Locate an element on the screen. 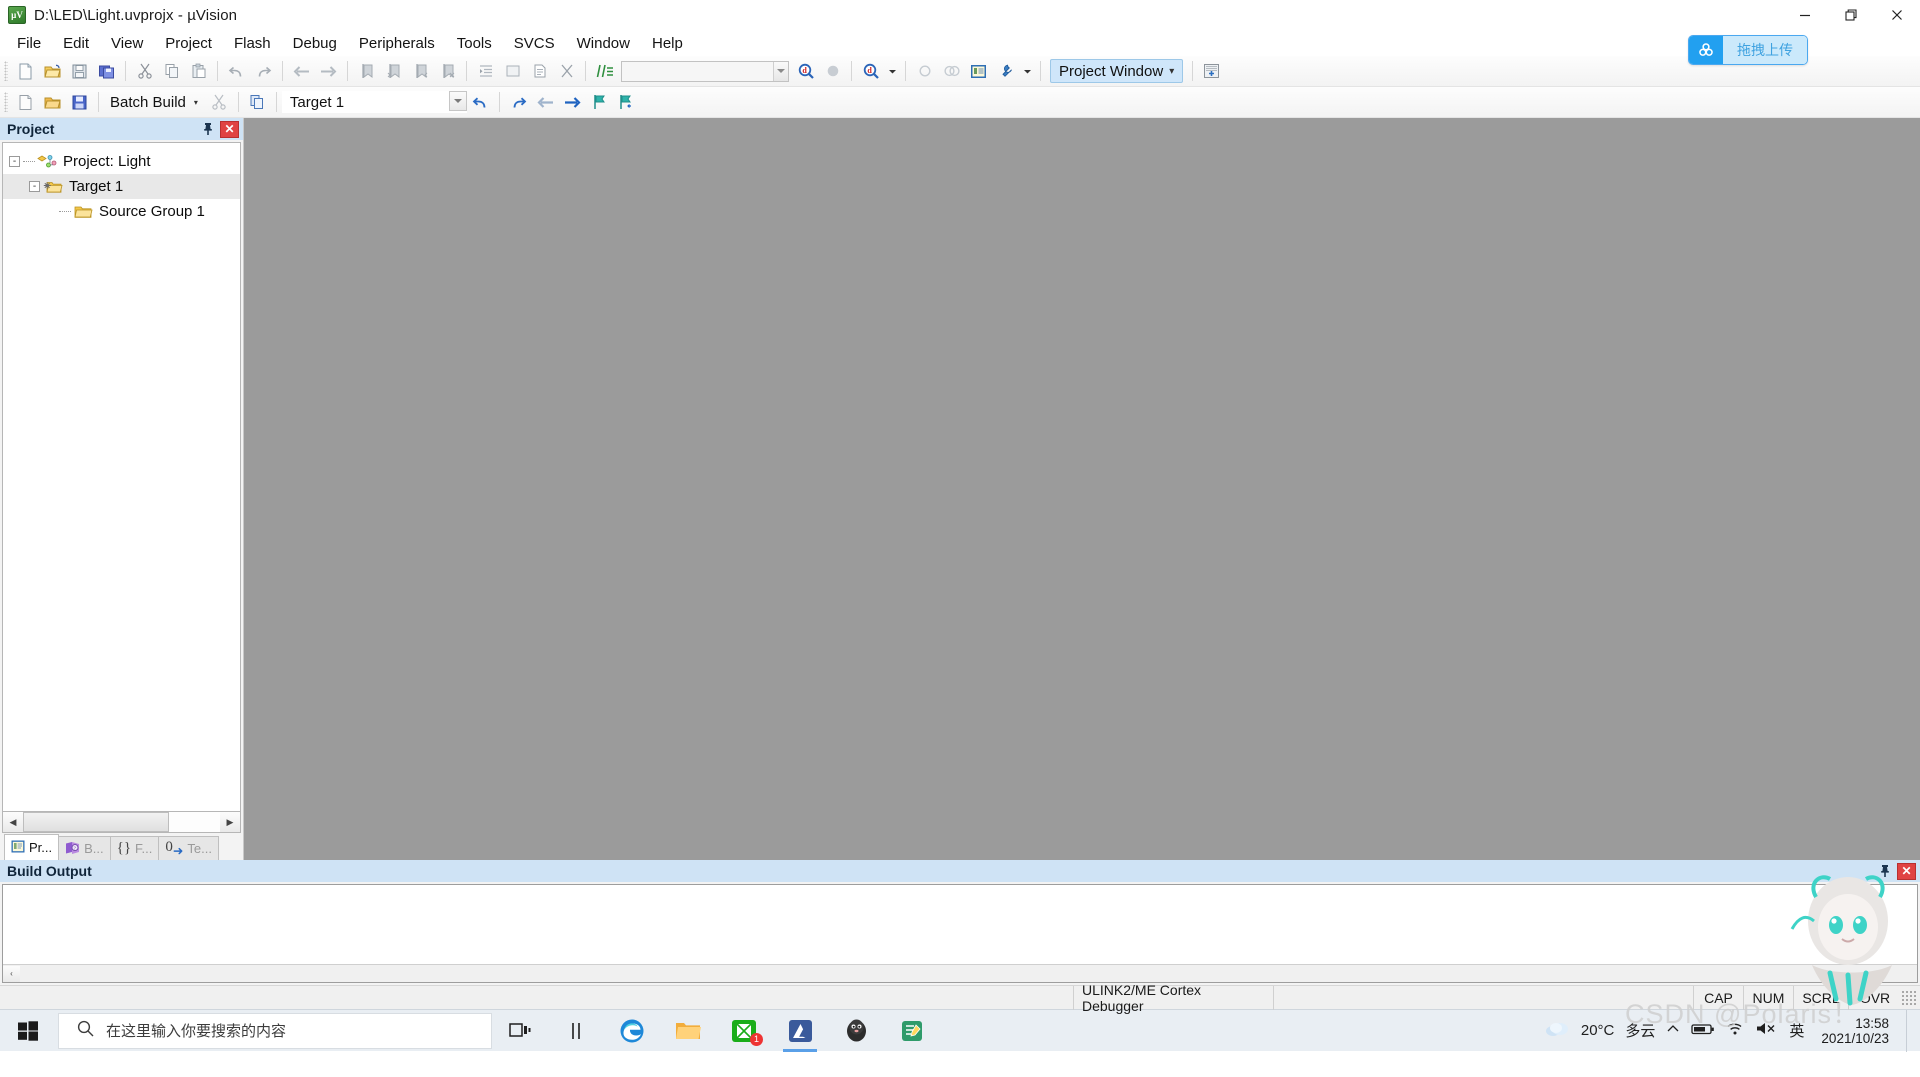  navigate-back-icon is located at coordinates (301, 71).